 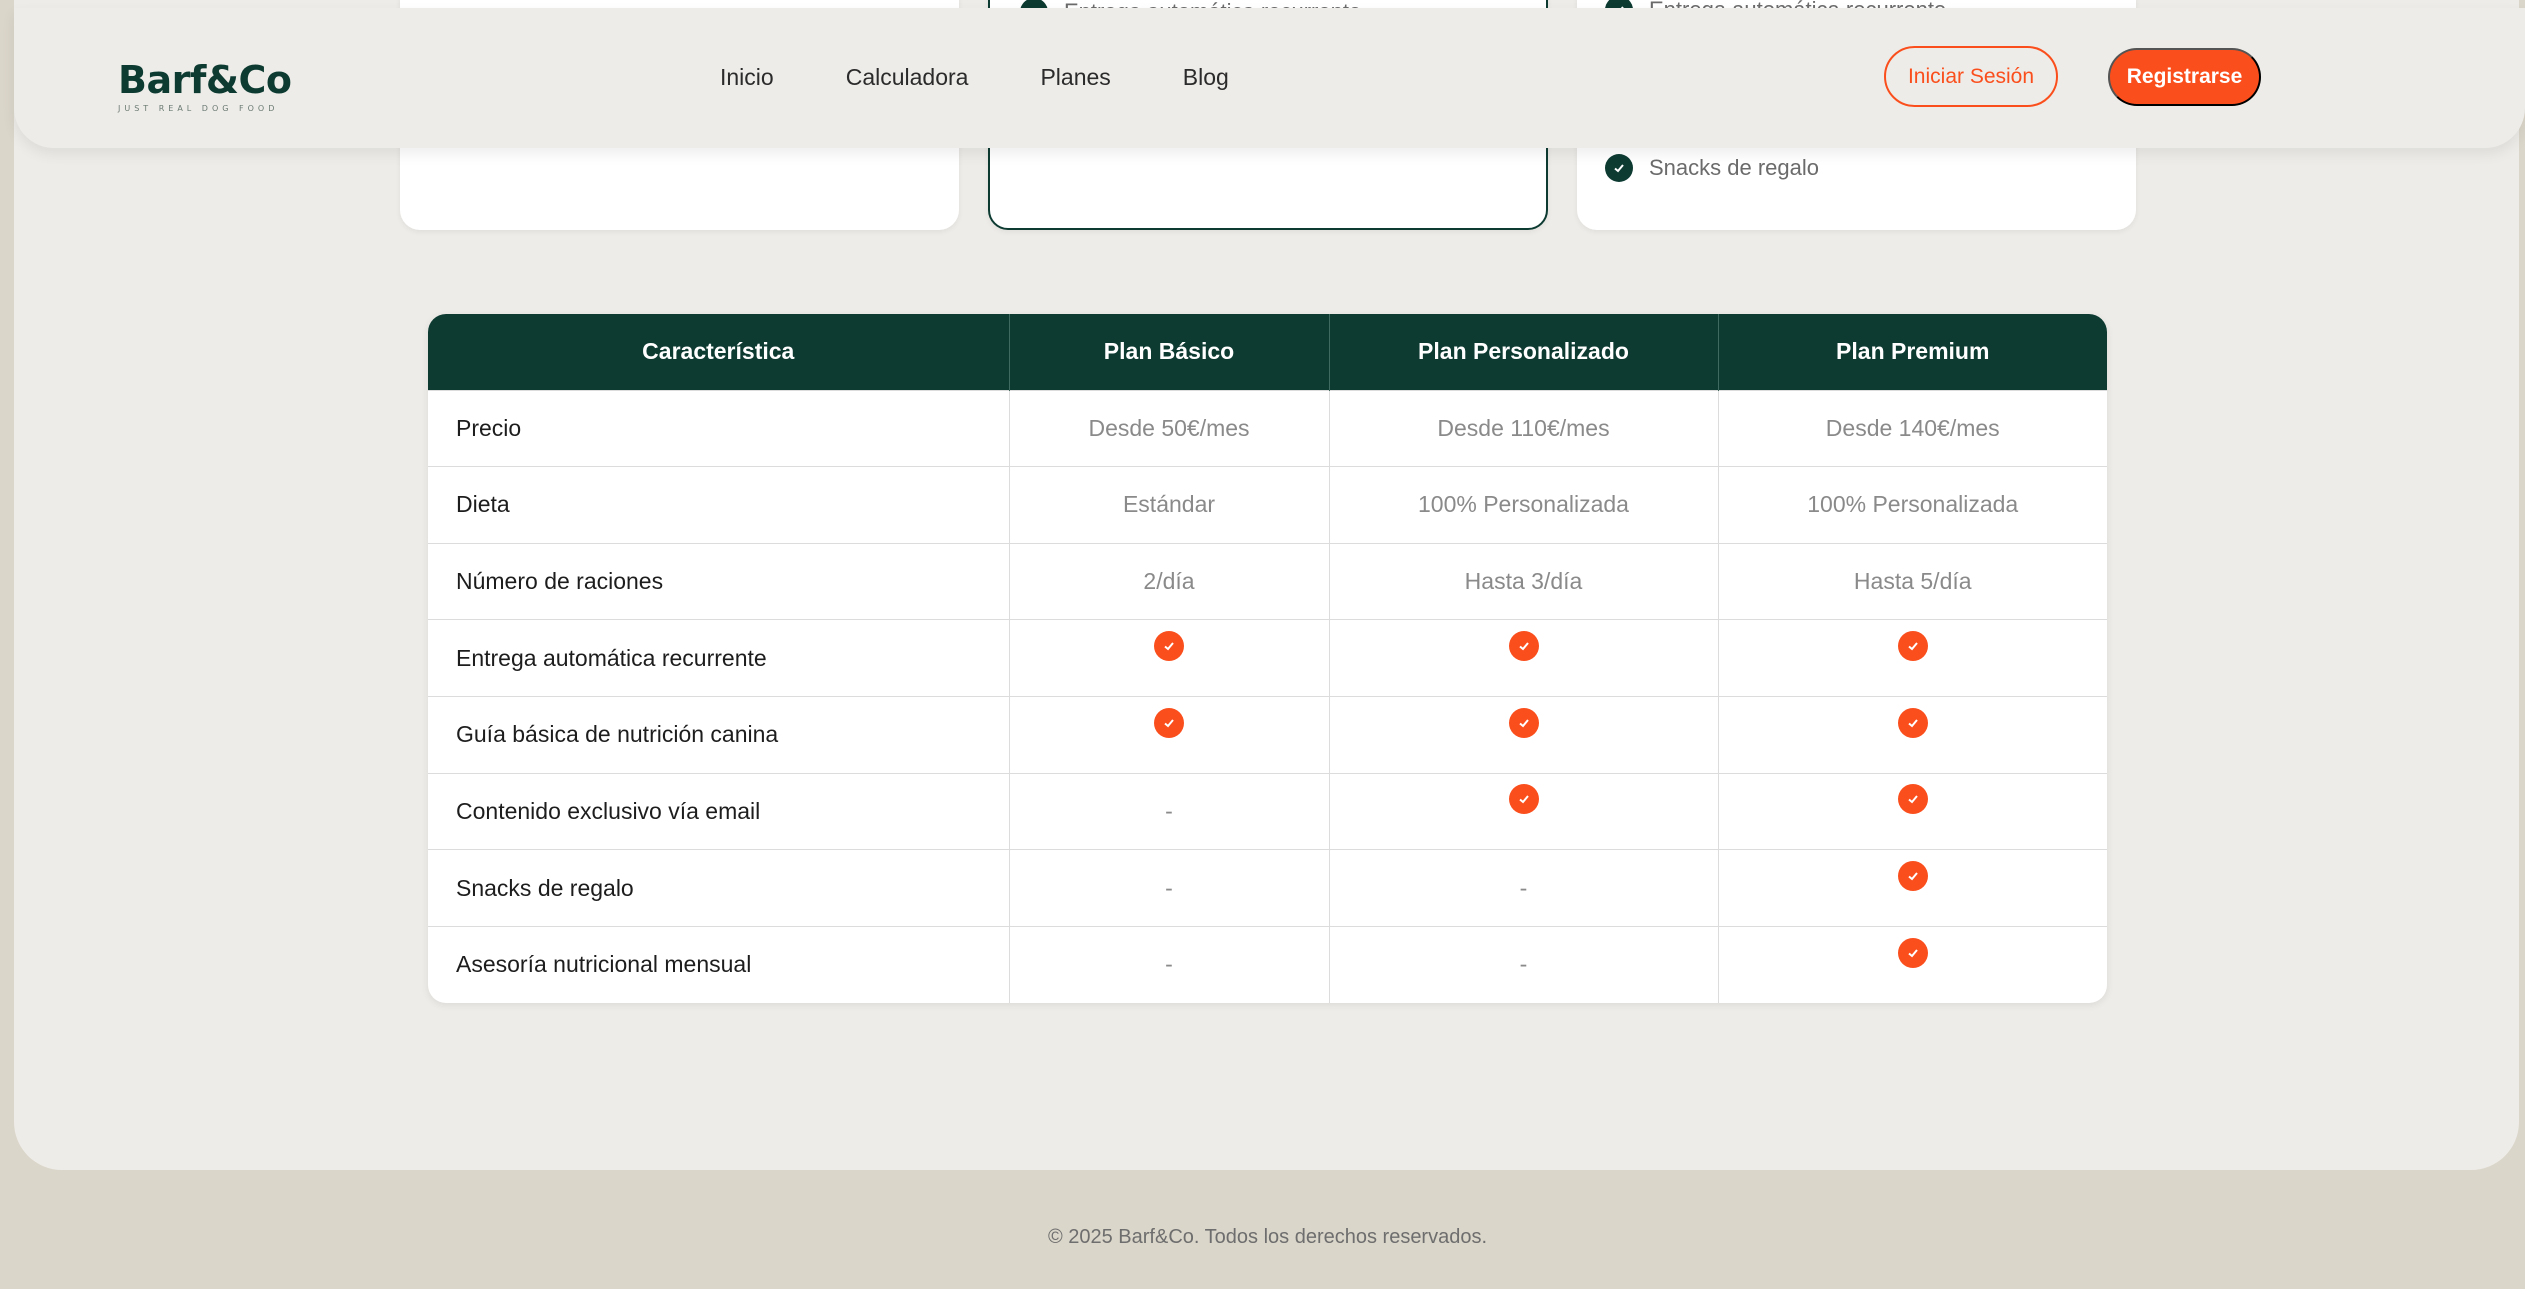 What do you see at coordinates (719, 658) in the screenshot?
I see `feature-name-cell: Entrega automática recurrente` at bounding box center [719, 658].